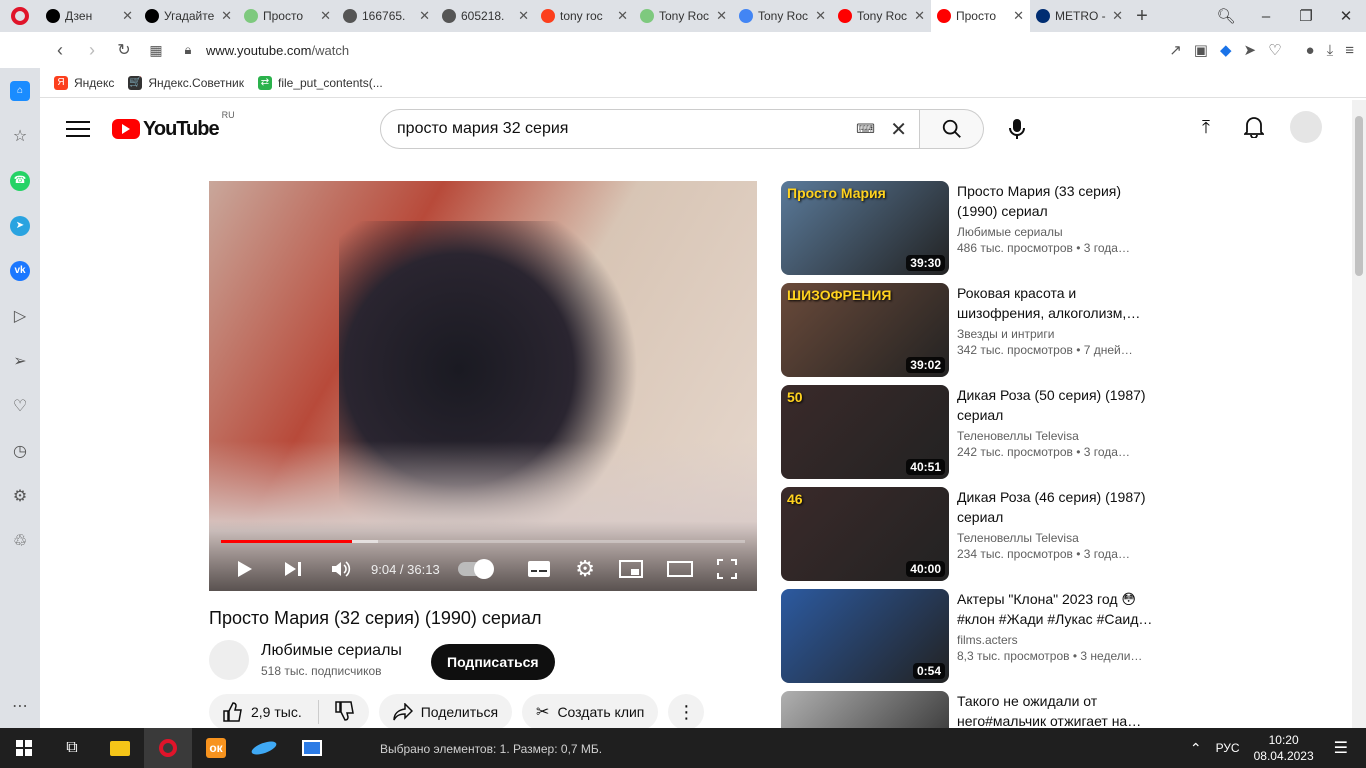  I want to click on related-video-channel: Звезды и интриги, so click(1057, 334).